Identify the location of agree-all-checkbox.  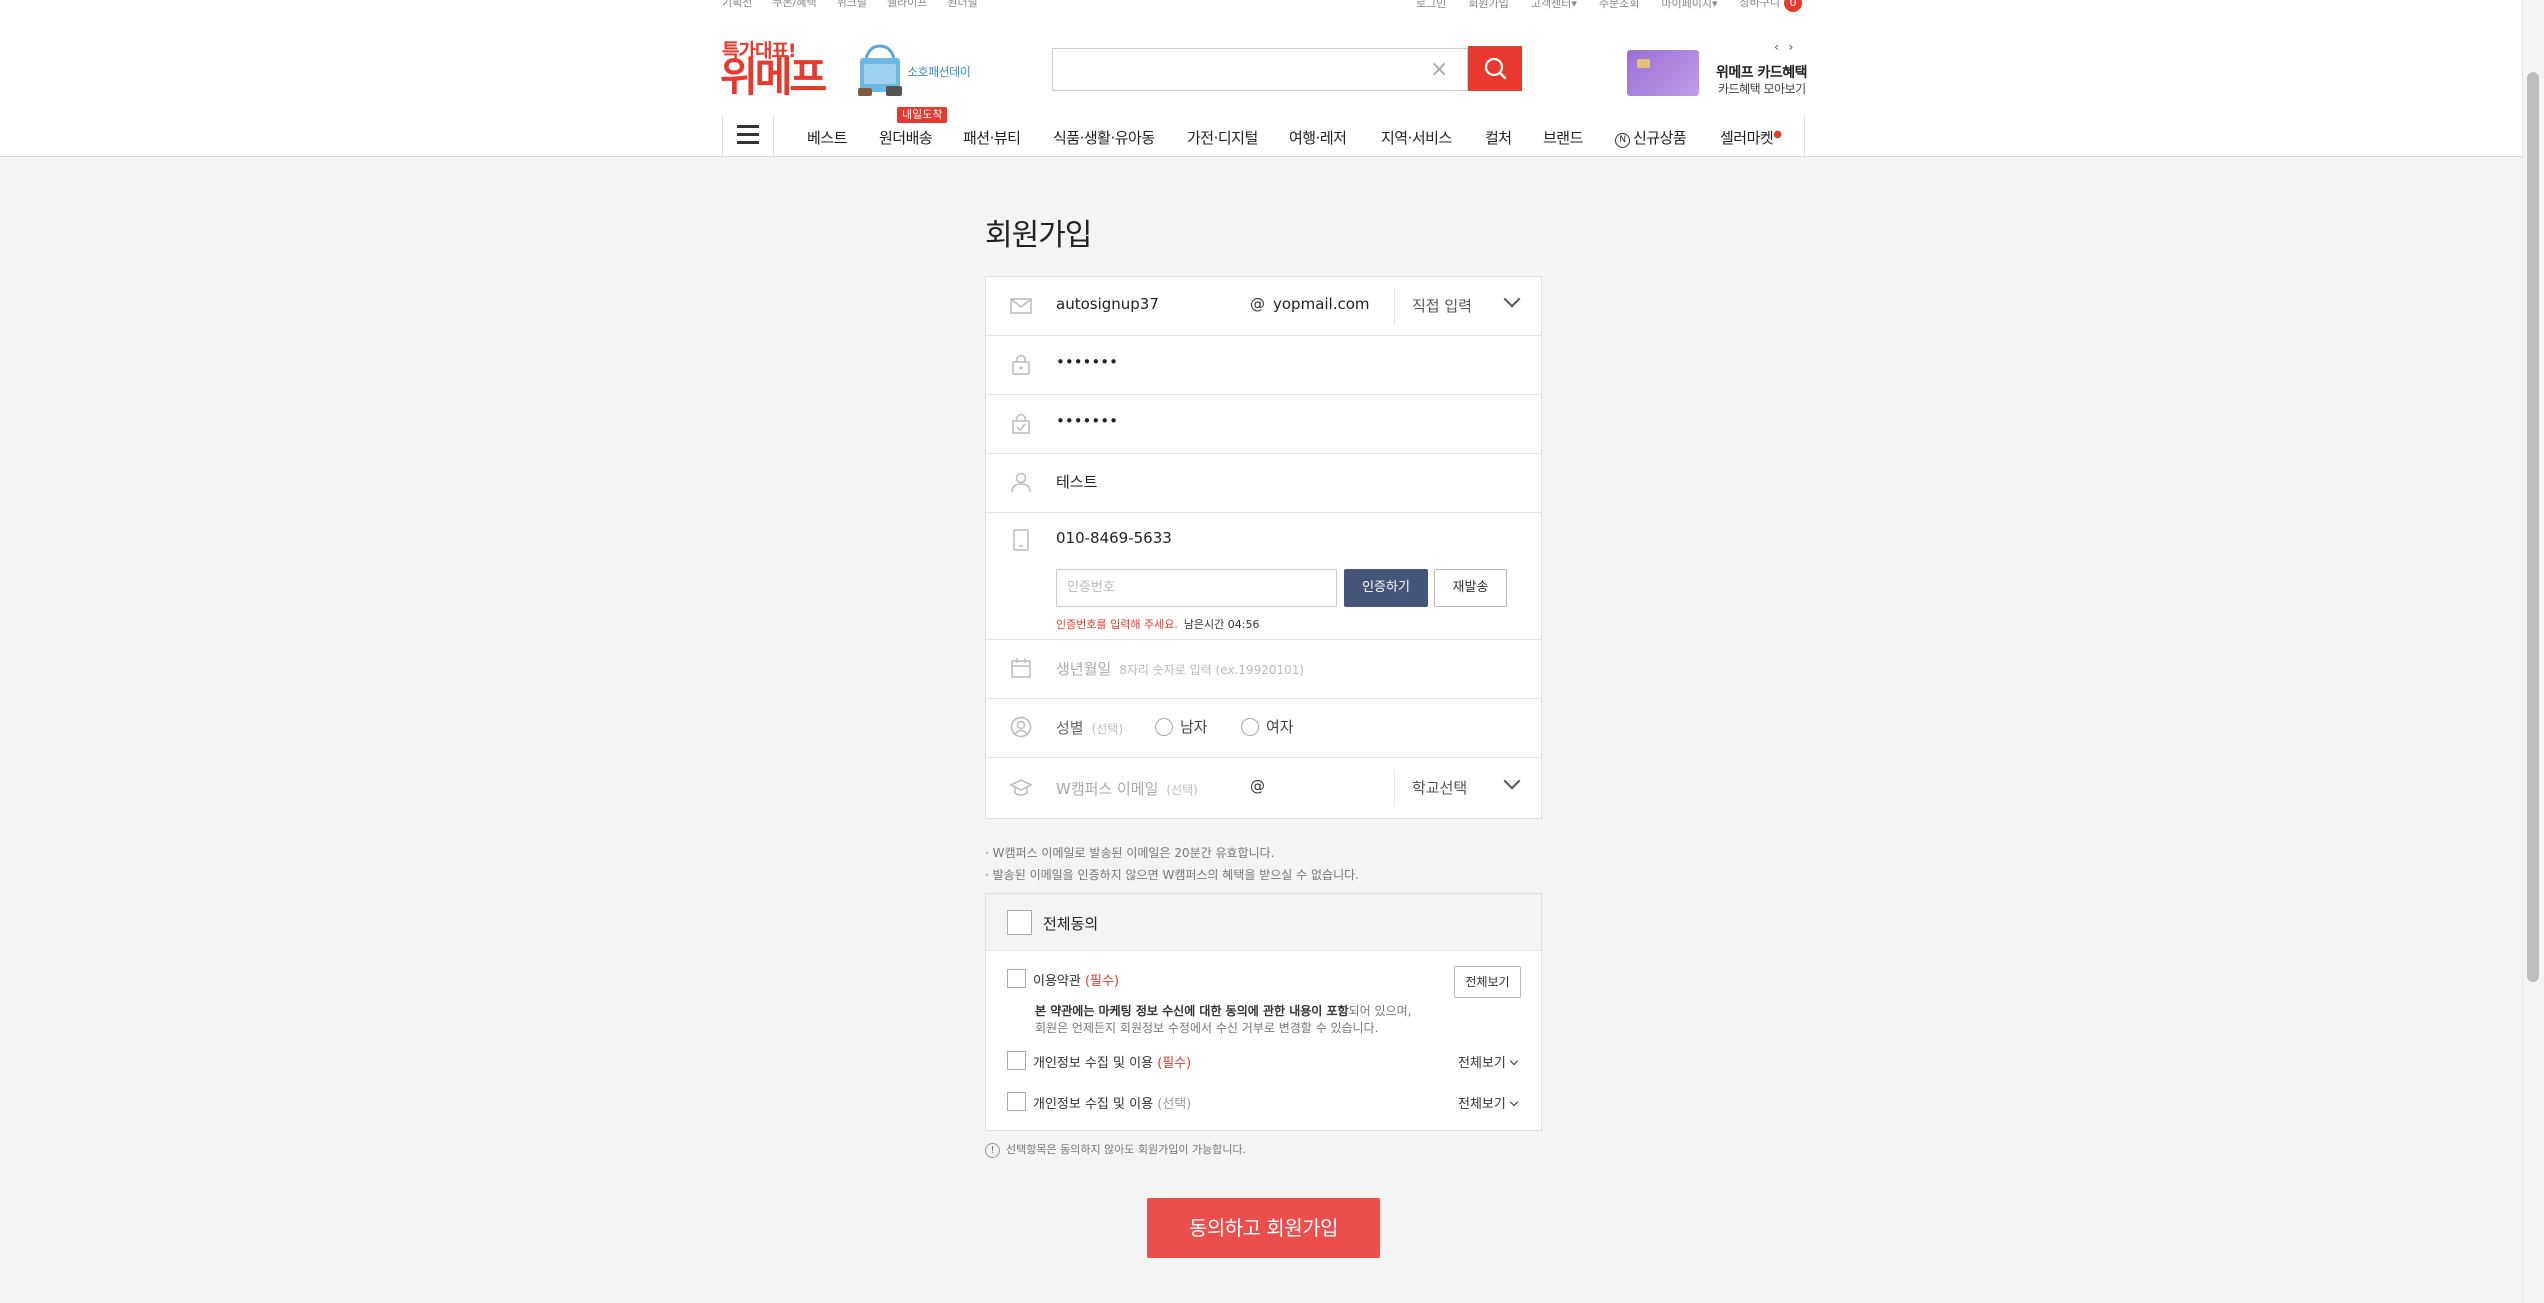
(1019, 922).